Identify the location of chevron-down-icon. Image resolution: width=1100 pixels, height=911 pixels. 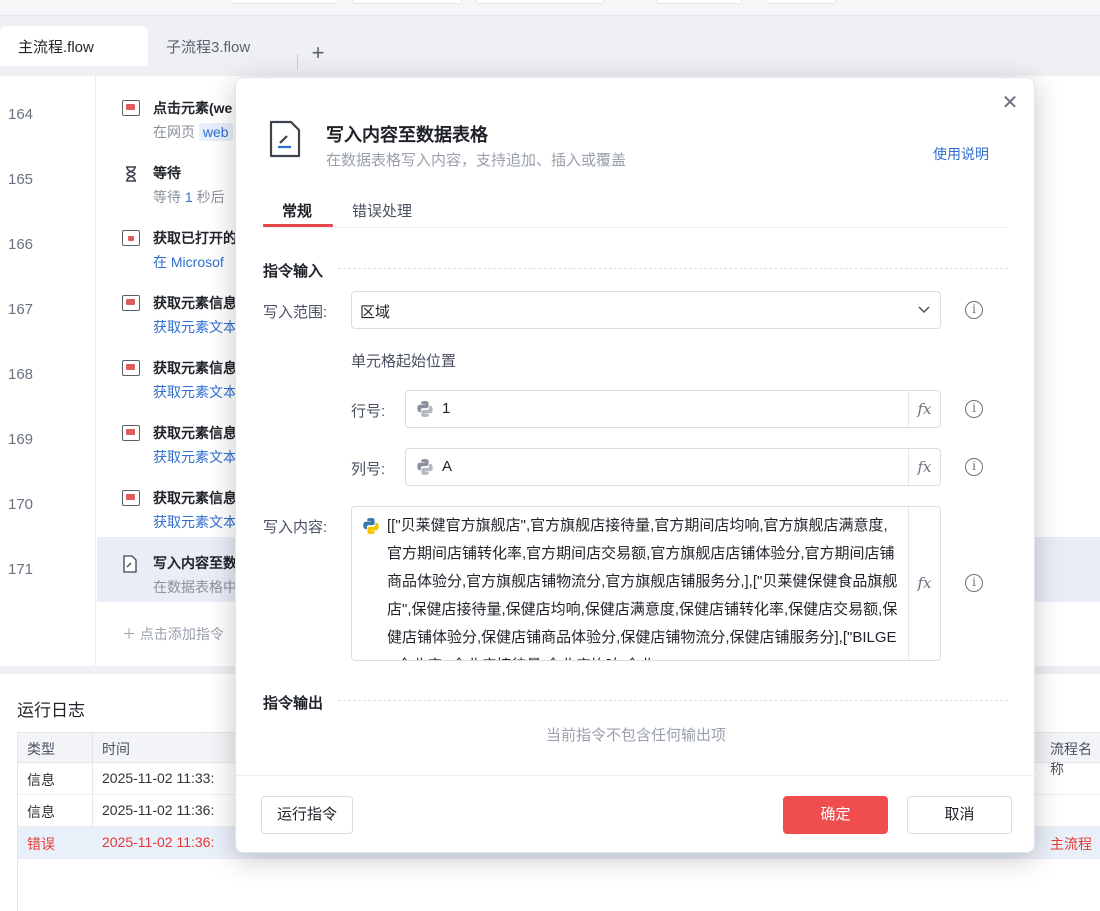
(924, 310).